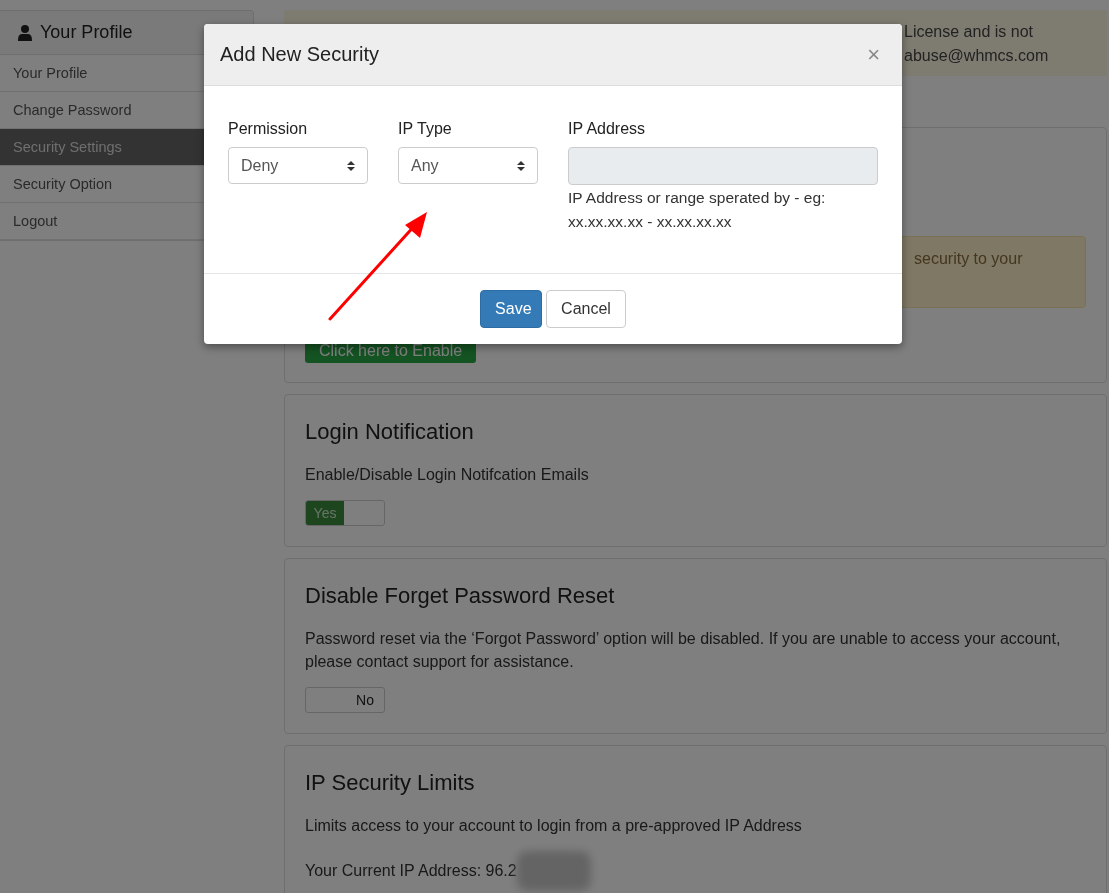 The height and width of the screenshot is (893, 1109). What do you see at coordinates (968, 258) in the screenshot?
I see `alert-text: security to your` at bounding box center [968, 258].